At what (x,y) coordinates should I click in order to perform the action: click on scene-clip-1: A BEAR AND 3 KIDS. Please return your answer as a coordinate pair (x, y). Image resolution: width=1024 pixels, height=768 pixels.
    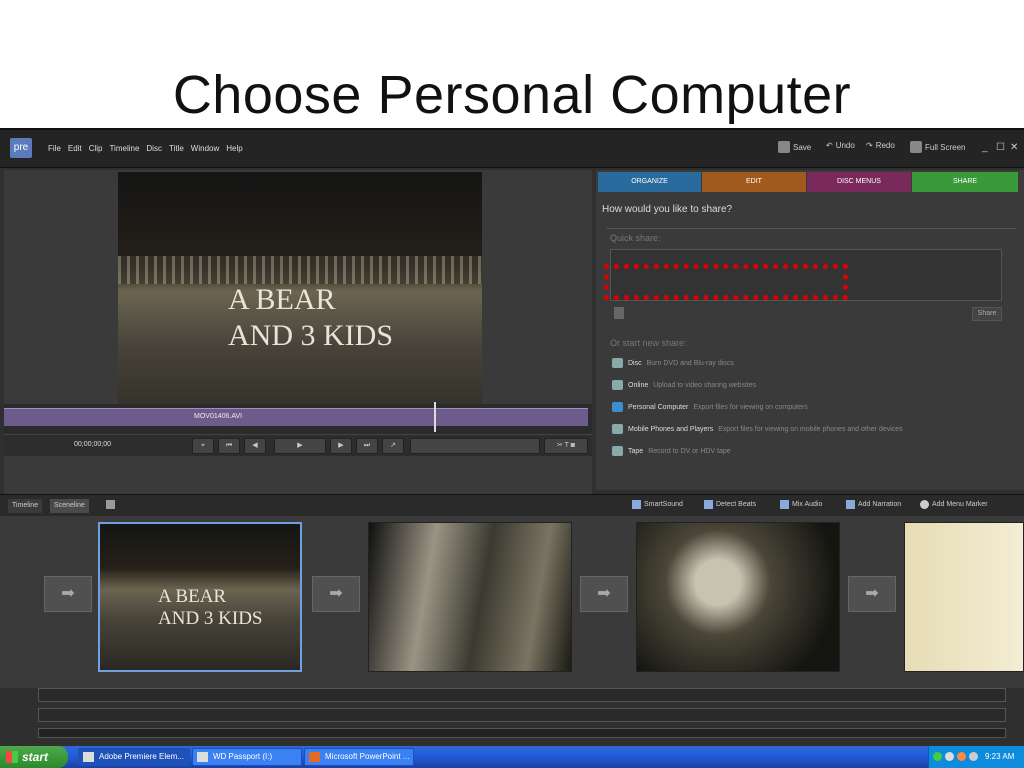
    Looking at the image, I should click on (200, 597).